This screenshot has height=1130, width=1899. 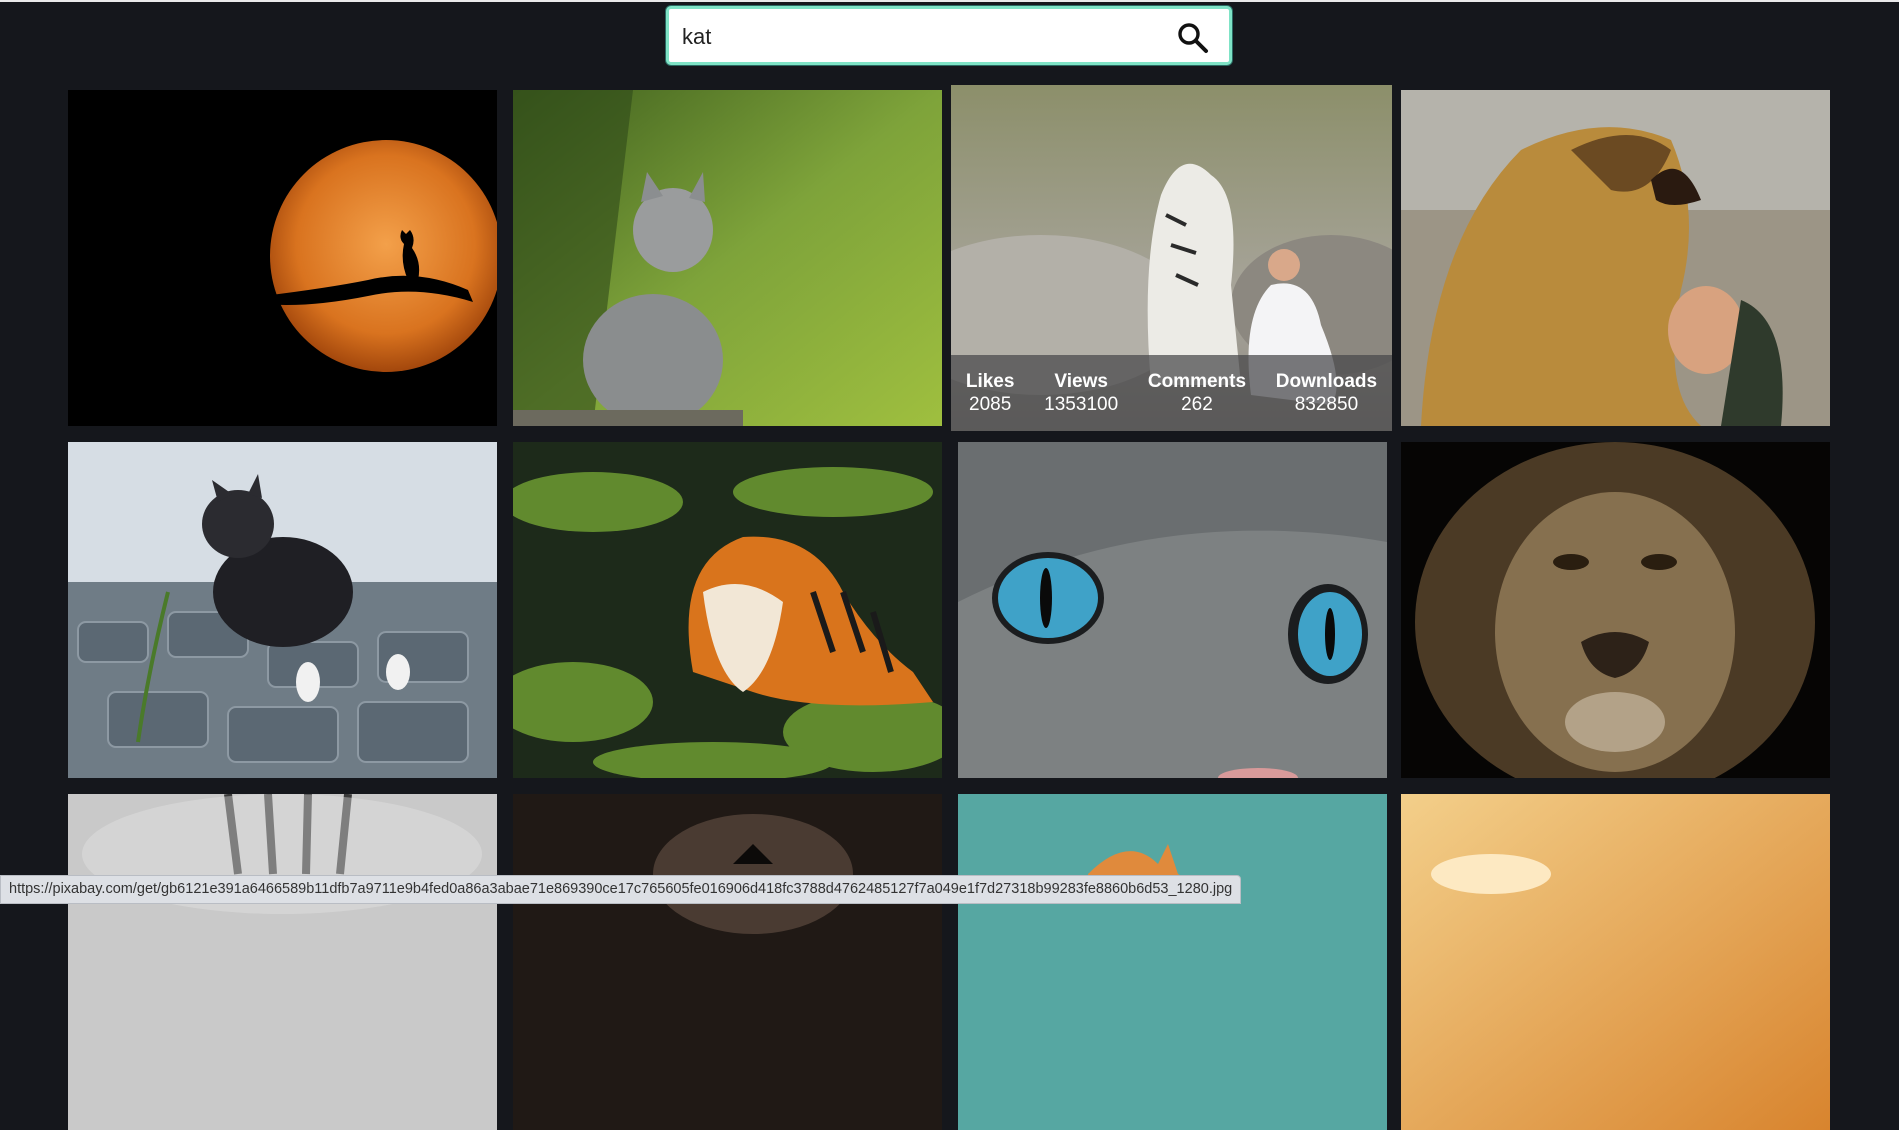 I want to click on image-cat-blue-eyes, so click(x=1172, y=610).